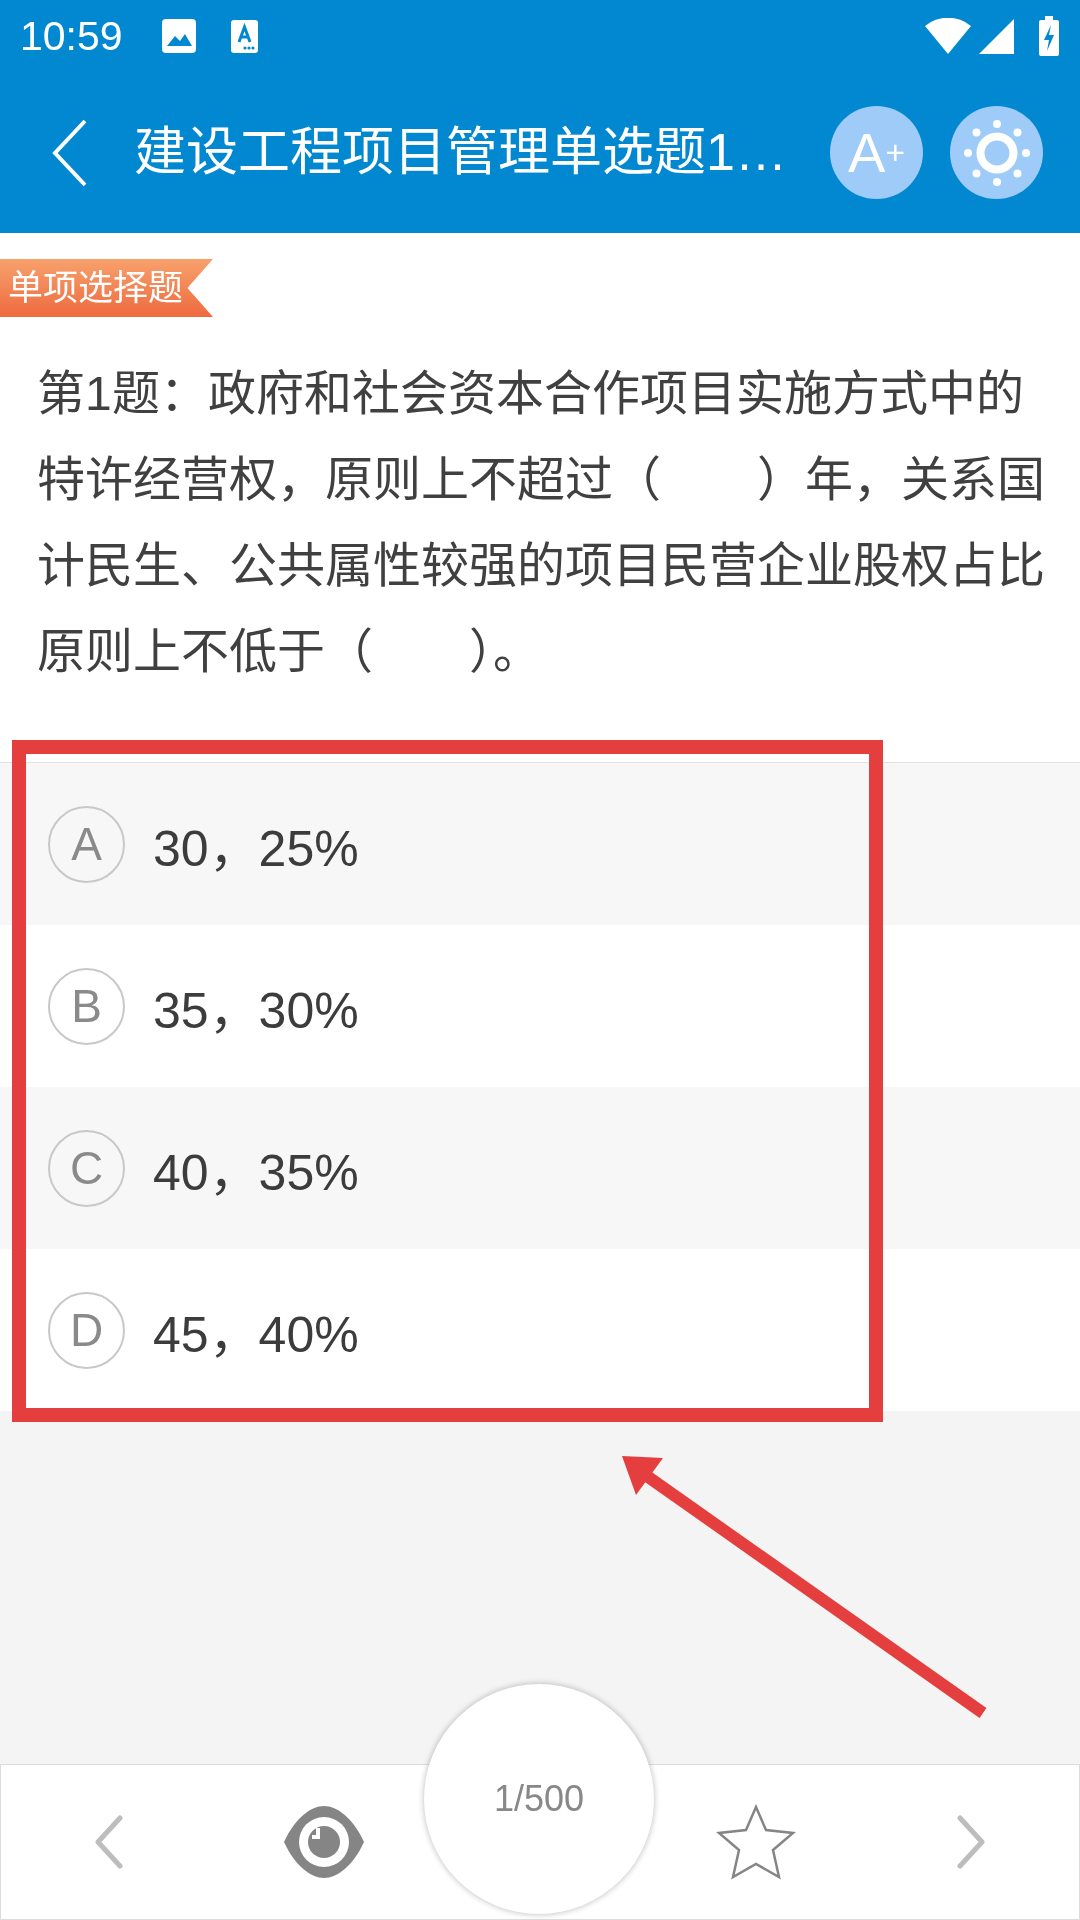 The height and width of the screenshot is (1920, 1080). Describe the element at coordinates (948, 36) in the screenshot. I see `wifi-icon` at that location.